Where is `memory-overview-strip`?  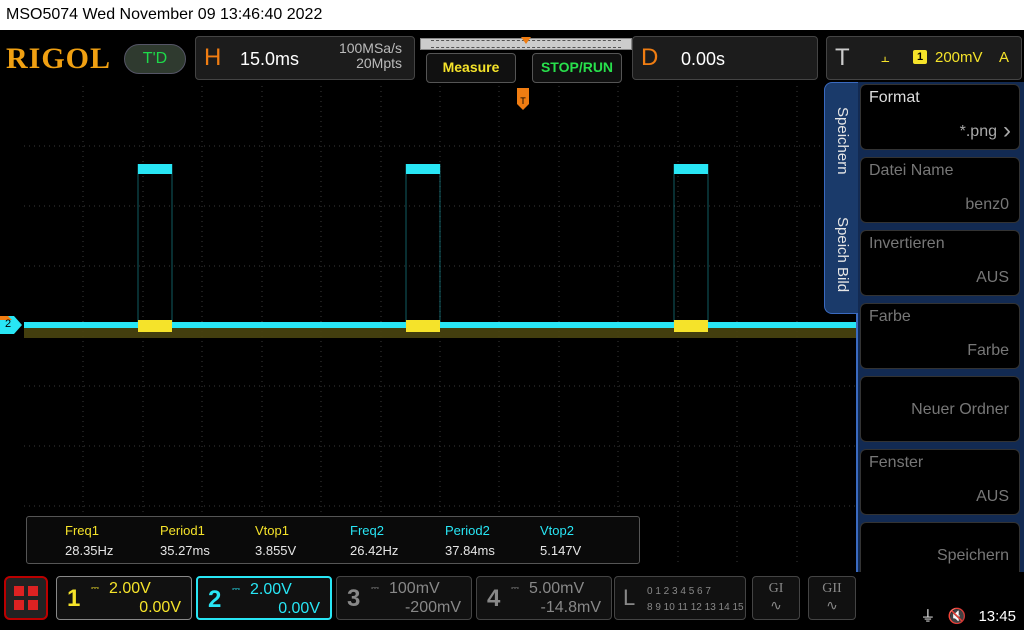 memory-overview-strip is located at coordinates (526, 43).